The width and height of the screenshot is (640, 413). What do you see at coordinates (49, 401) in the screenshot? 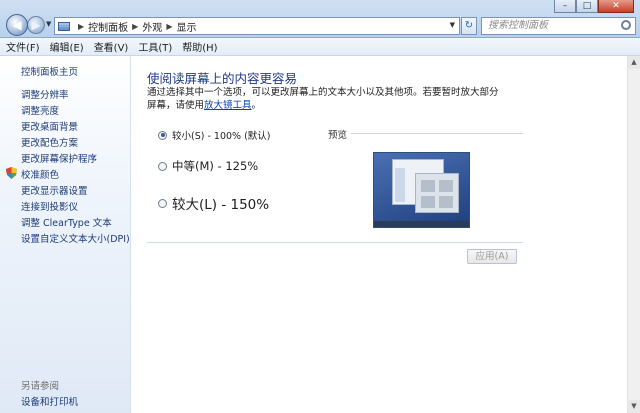
I see `sidebar-item-devices-printers: 设备和打印机` at bounding box center [49, 401].